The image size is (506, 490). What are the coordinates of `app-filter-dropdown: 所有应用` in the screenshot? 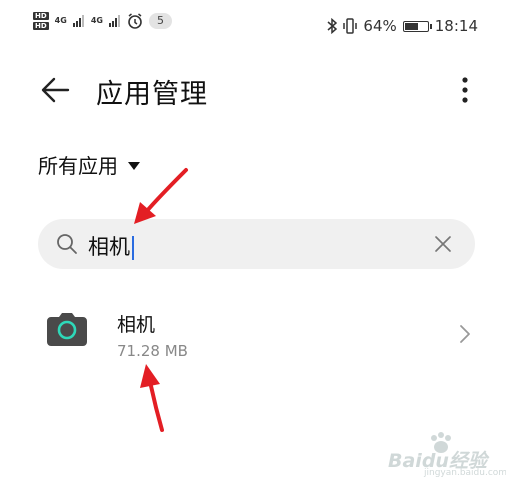 It's located at (89, 164).